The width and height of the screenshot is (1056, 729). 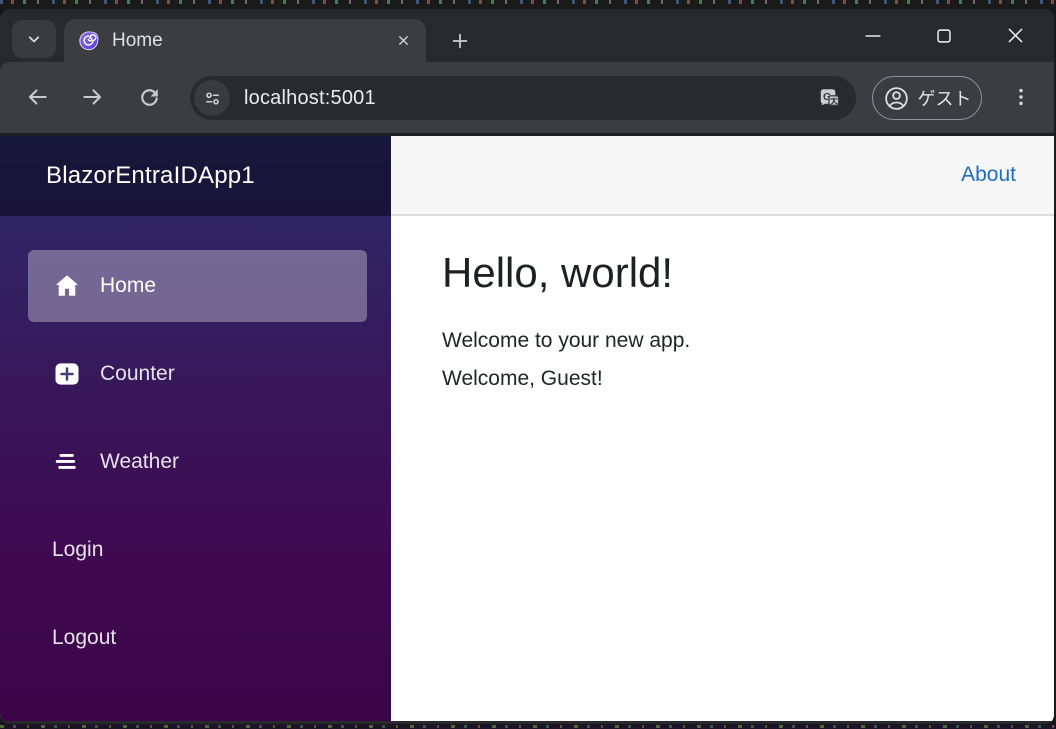 I want to click on sidebar-item-login: Login, so click(x=197, y=550).